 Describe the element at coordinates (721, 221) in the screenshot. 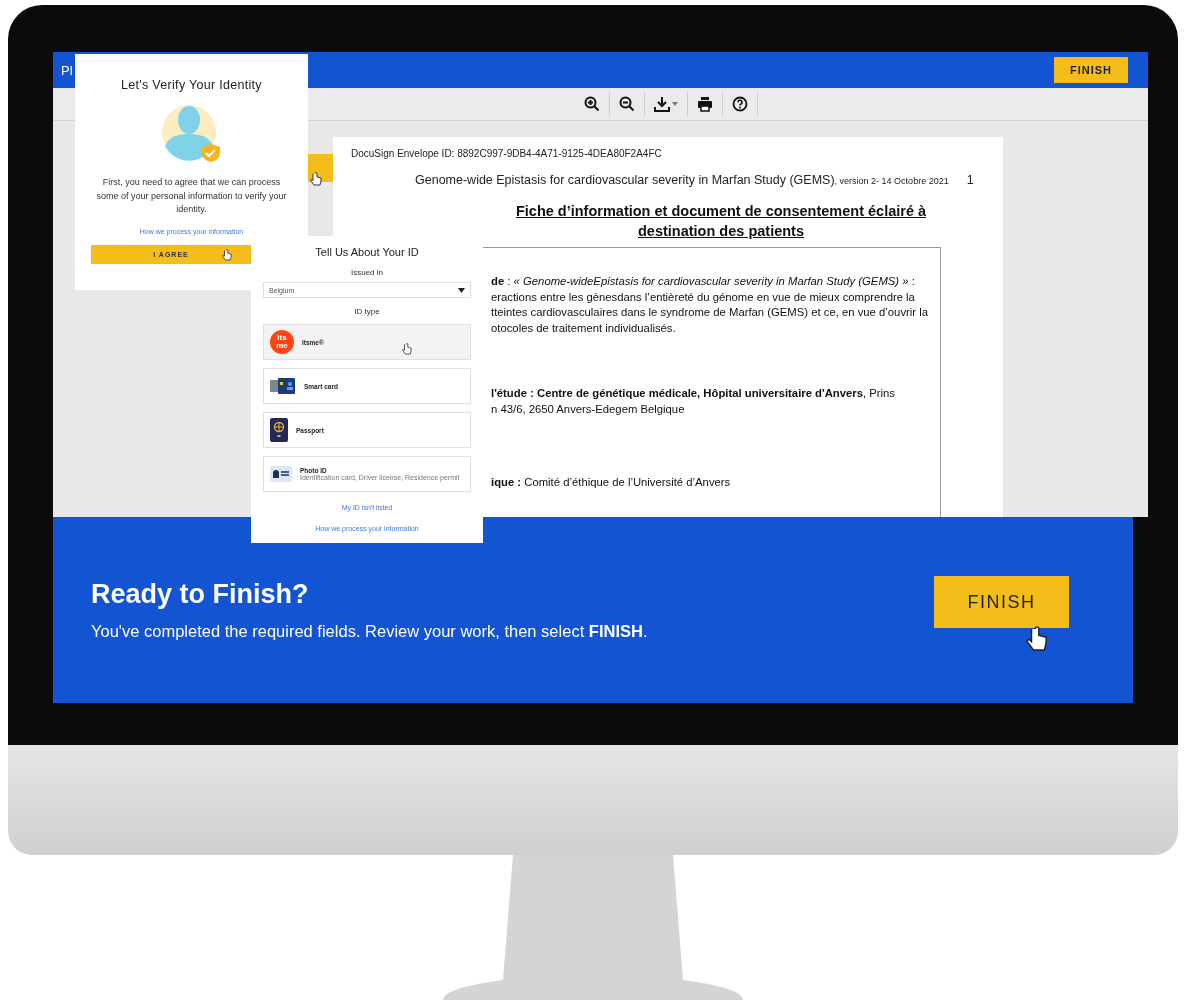

I see `document-heading: Fiche d’information et document de consentement éclairé à destination des patients` at that location.